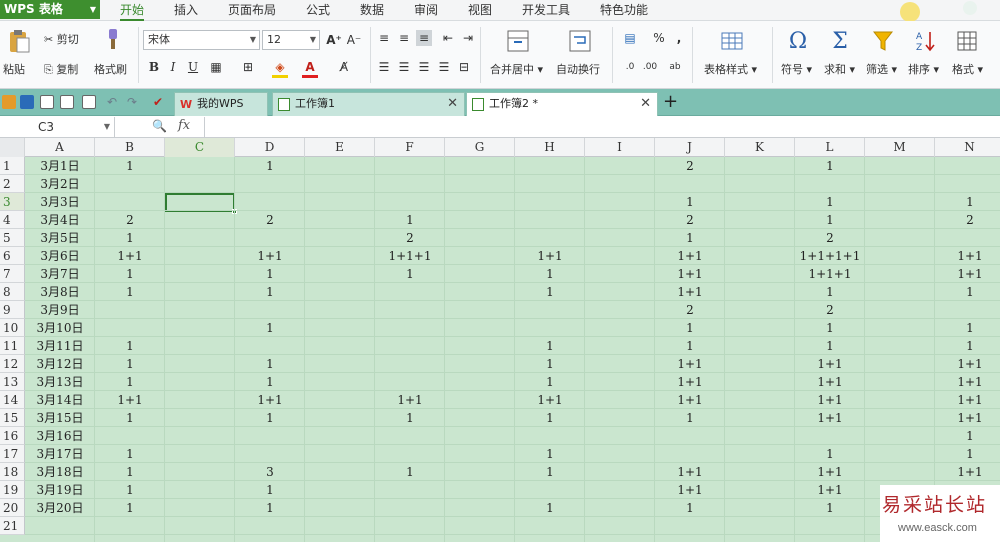  I want to click on cell-f14: 1+1, so click(410, 400).